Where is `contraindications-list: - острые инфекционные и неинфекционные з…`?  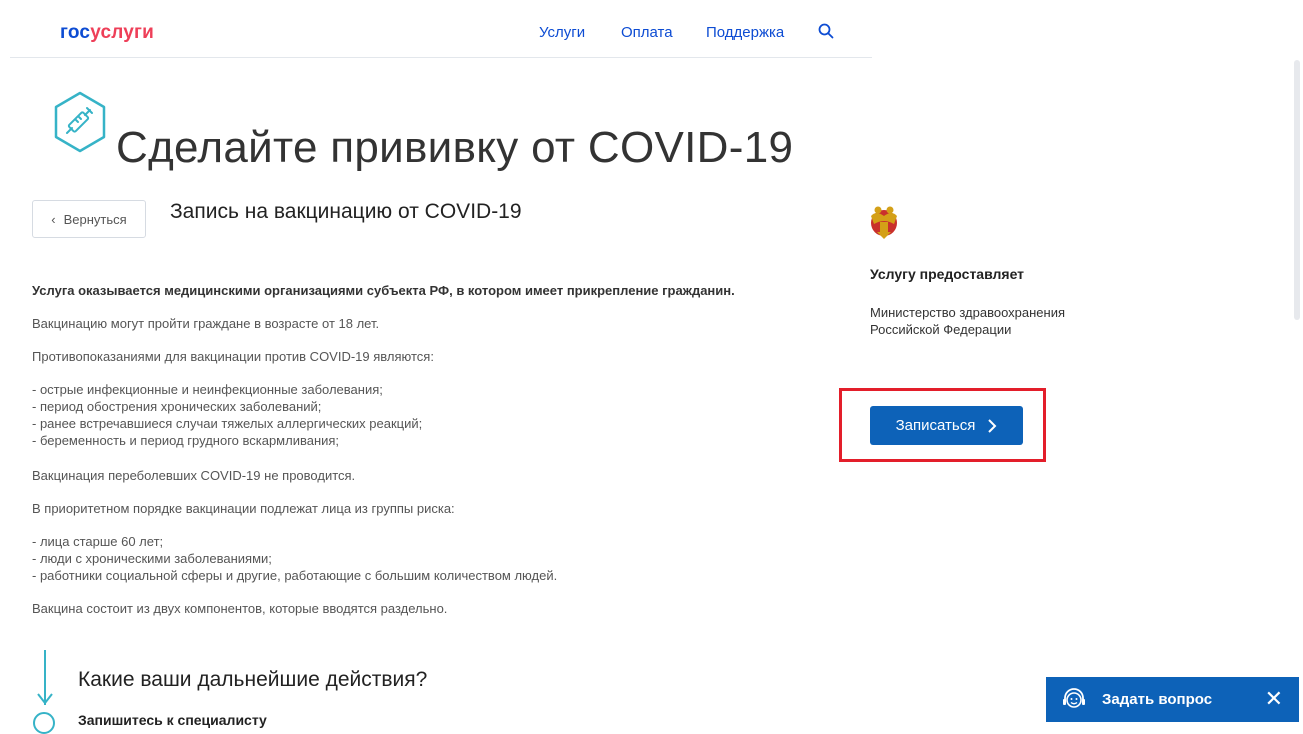 contraindications-list: - острые инфекционные и неинфекционные з… is located at coordinates (427, 415).